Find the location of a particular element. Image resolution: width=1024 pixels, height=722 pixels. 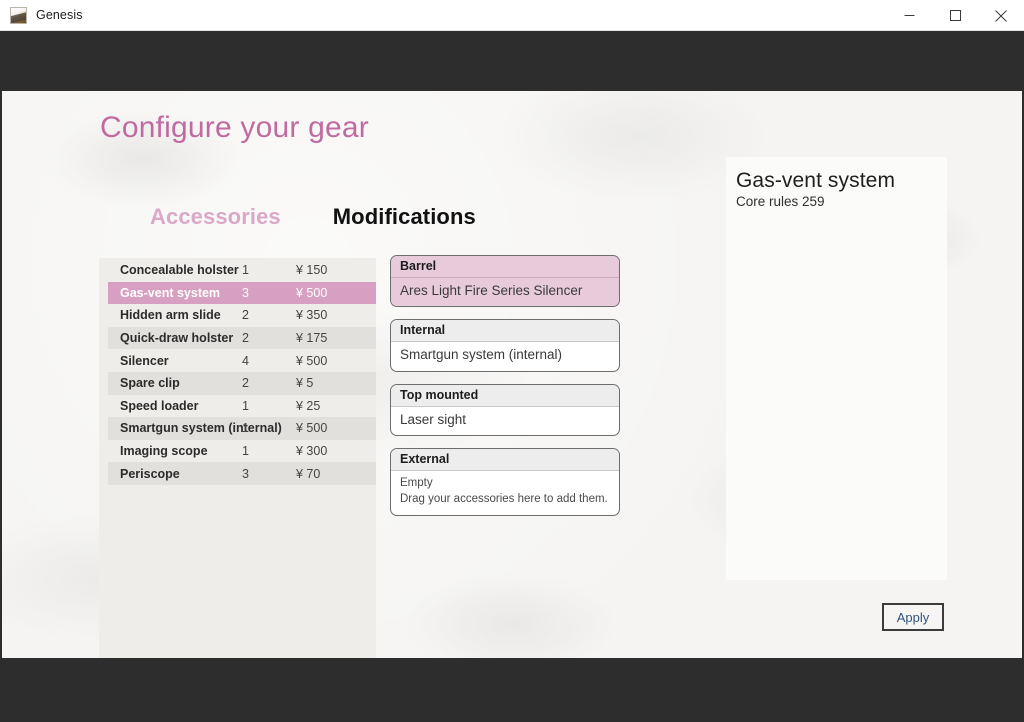

table-row: Concealable holster 1 ¥ 150 is located at coordinates (242, 270).